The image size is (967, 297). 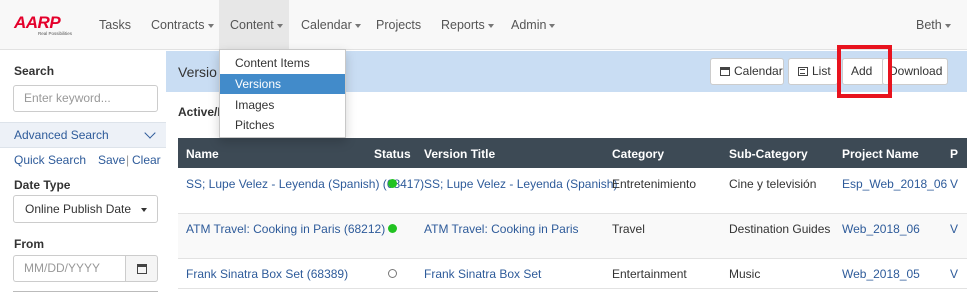 I want to click on row-project-link: Esp_Web_2018_06, so click(x=894, y=184).